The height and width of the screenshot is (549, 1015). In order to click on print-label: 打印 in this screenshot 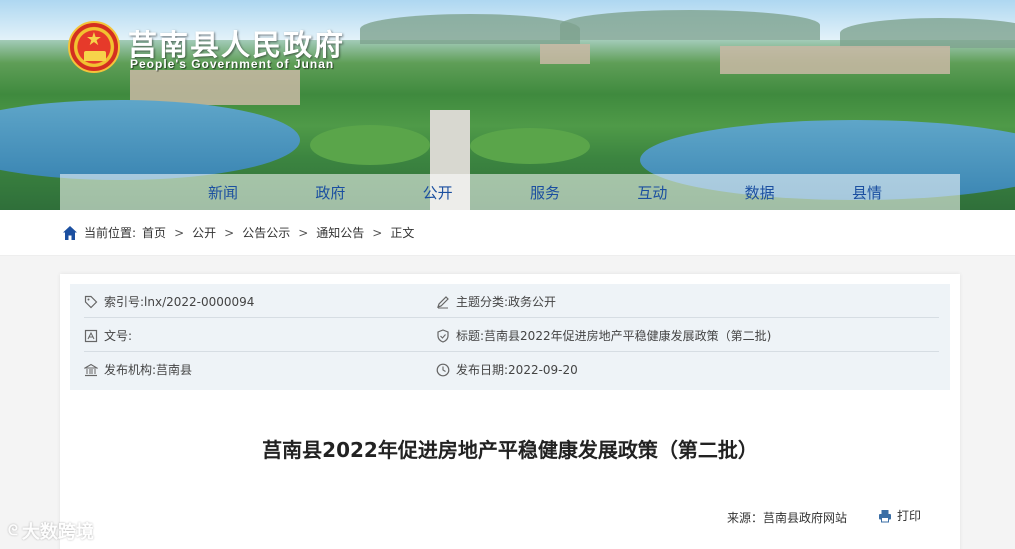, I will do `click(909, 516)`.